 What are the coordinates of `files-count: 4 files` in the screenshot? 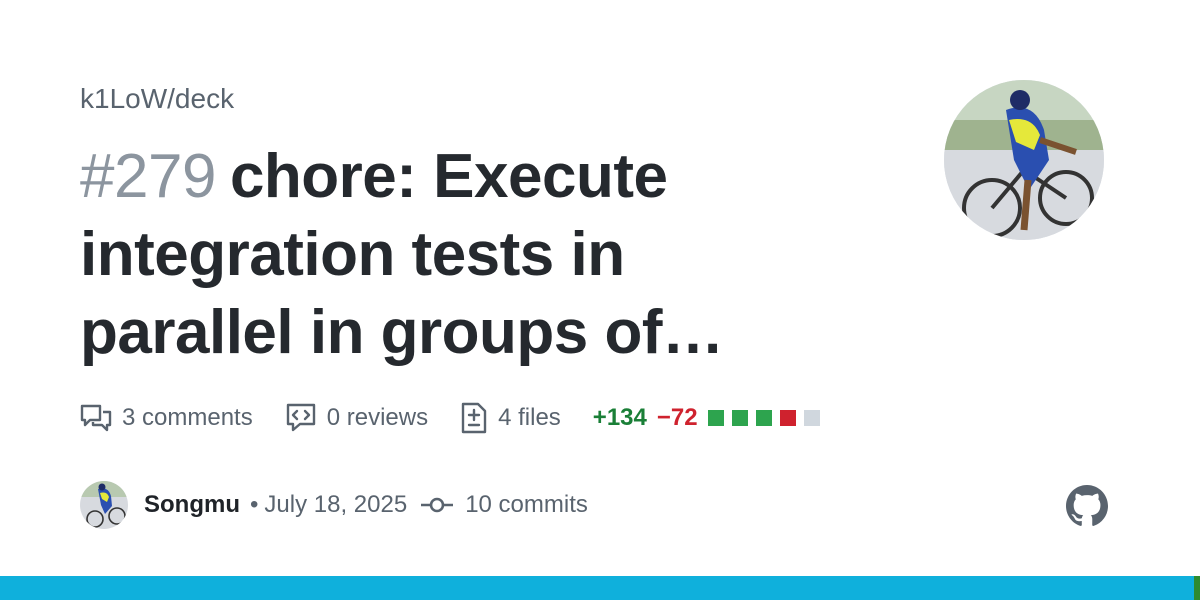 It's located at (529, 417).